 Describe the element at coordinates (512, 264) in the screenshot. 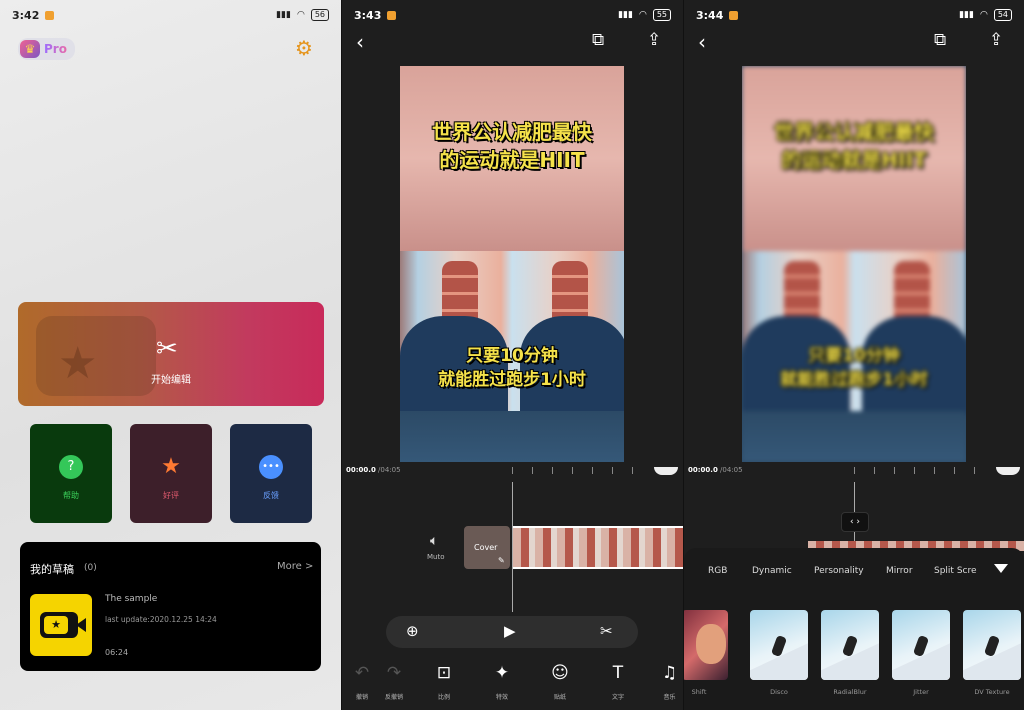

I see `video-preview: 世界公认减肥最快 的运动就是HIIT 只要10分钟 就能胜过跑步1小时` at that location.